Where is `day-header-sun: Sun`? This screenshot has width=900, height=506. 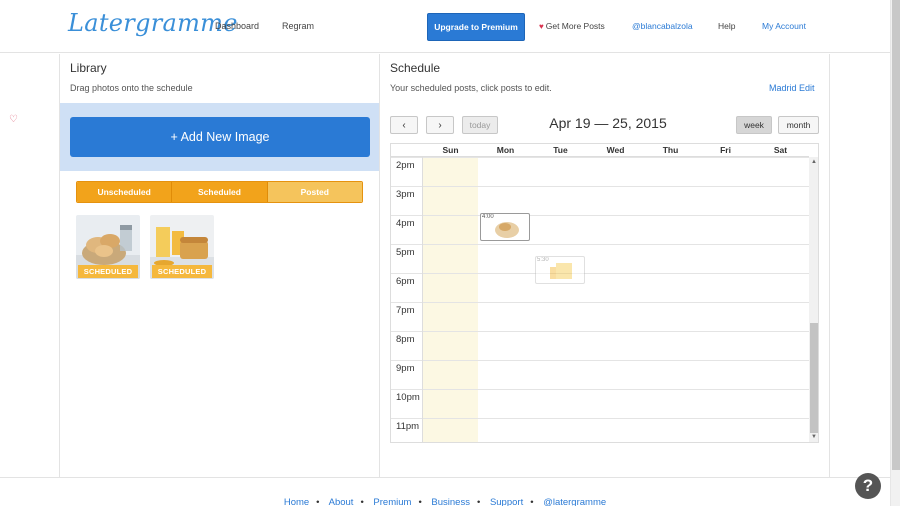
day-header-sun: Sun is located at coordinates (450, 150).